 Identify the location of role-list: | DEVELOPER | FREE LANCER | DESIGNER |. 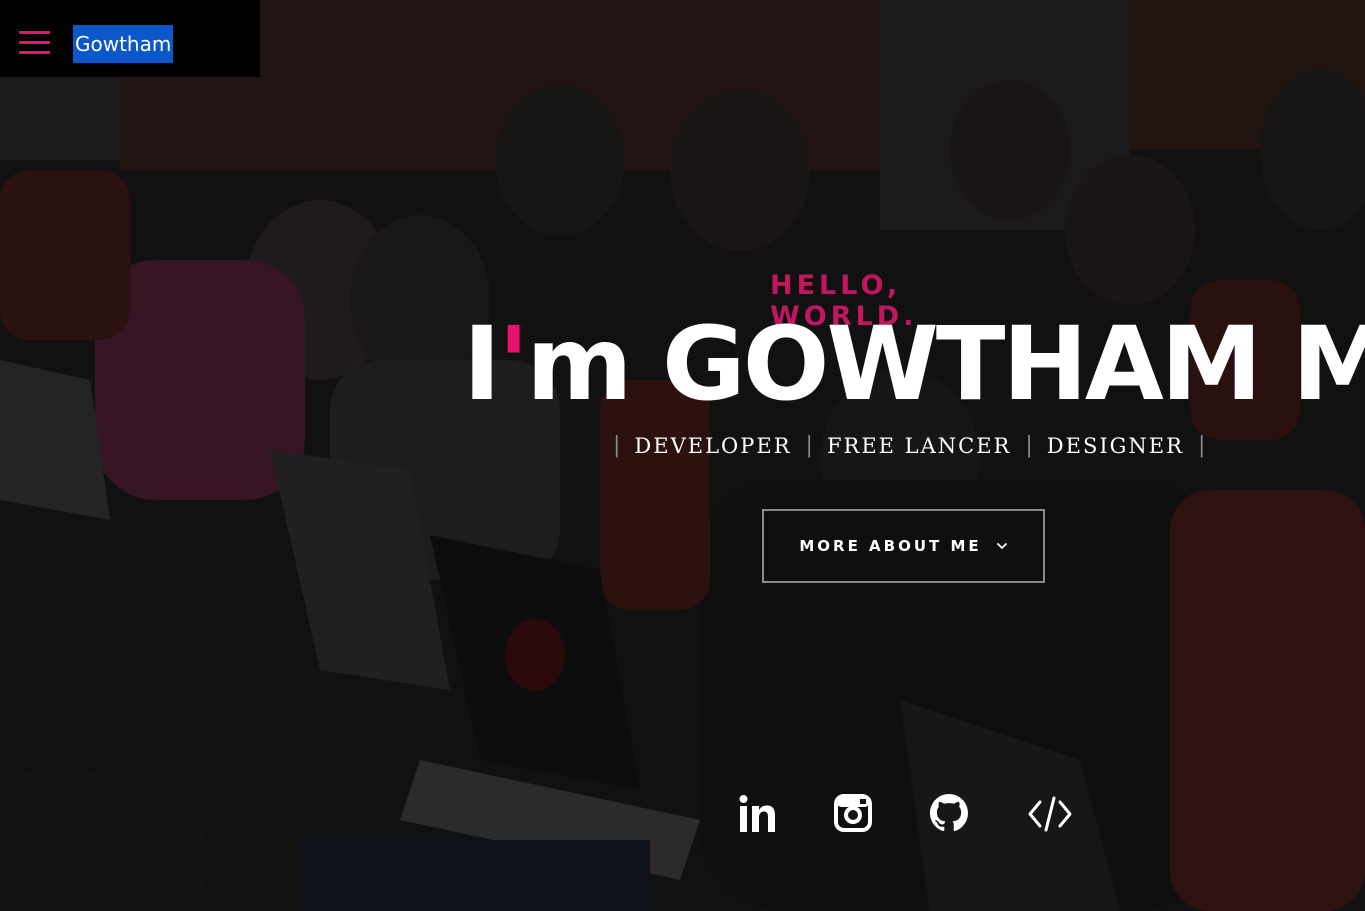
(916, 445).